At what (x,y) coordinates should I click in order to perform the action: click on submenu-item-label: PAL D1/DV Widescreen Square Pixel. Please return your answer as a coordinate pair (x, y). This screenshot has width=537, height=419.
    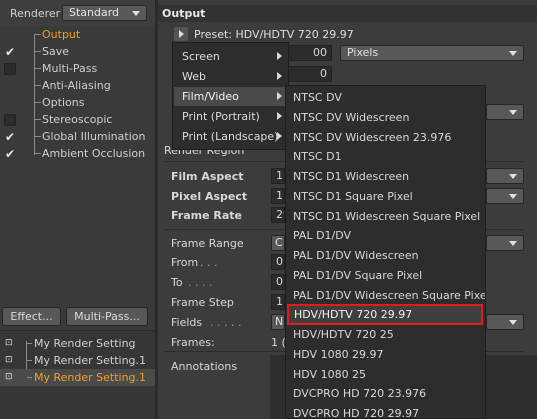
    Looking at the image, I should click on (389, 295).